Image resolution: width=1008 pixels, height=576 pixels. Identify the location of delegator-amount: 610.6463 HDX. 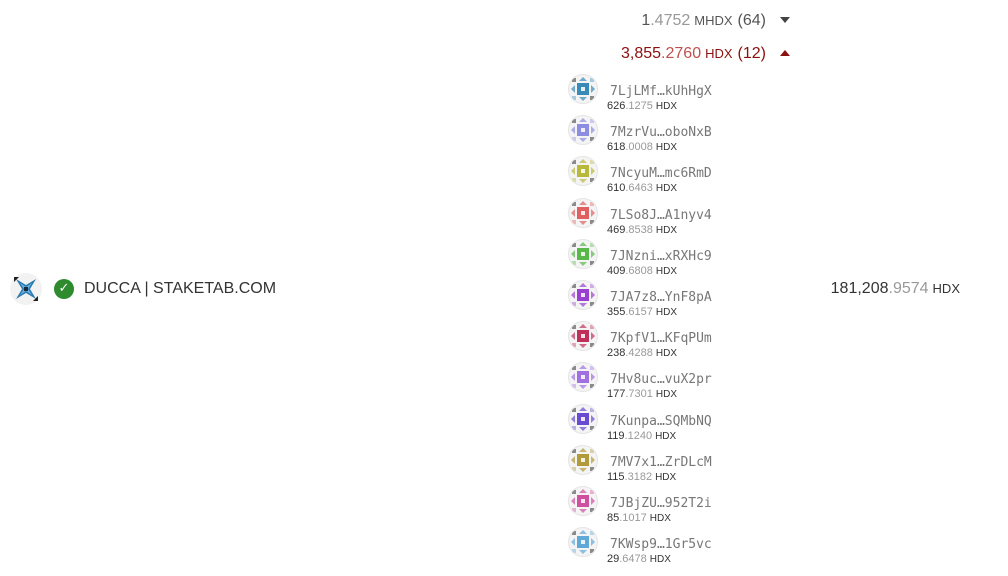
(642, 188).